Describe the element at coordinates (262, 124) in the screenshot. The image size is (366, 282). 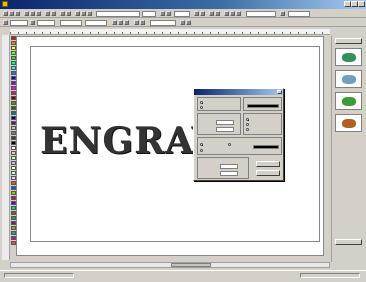
I see `options-group` at that location.